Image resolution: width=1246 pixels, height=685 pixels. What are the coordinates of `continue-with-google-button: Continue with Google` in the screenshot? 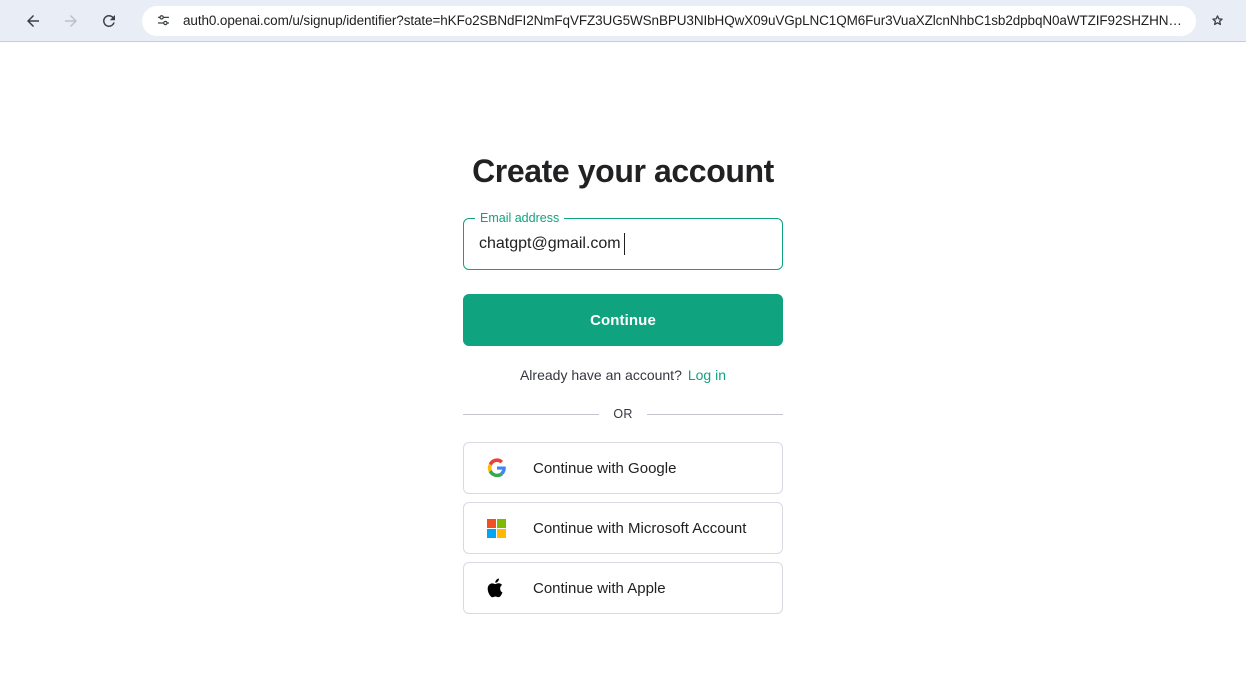 It's located at (623, 468).